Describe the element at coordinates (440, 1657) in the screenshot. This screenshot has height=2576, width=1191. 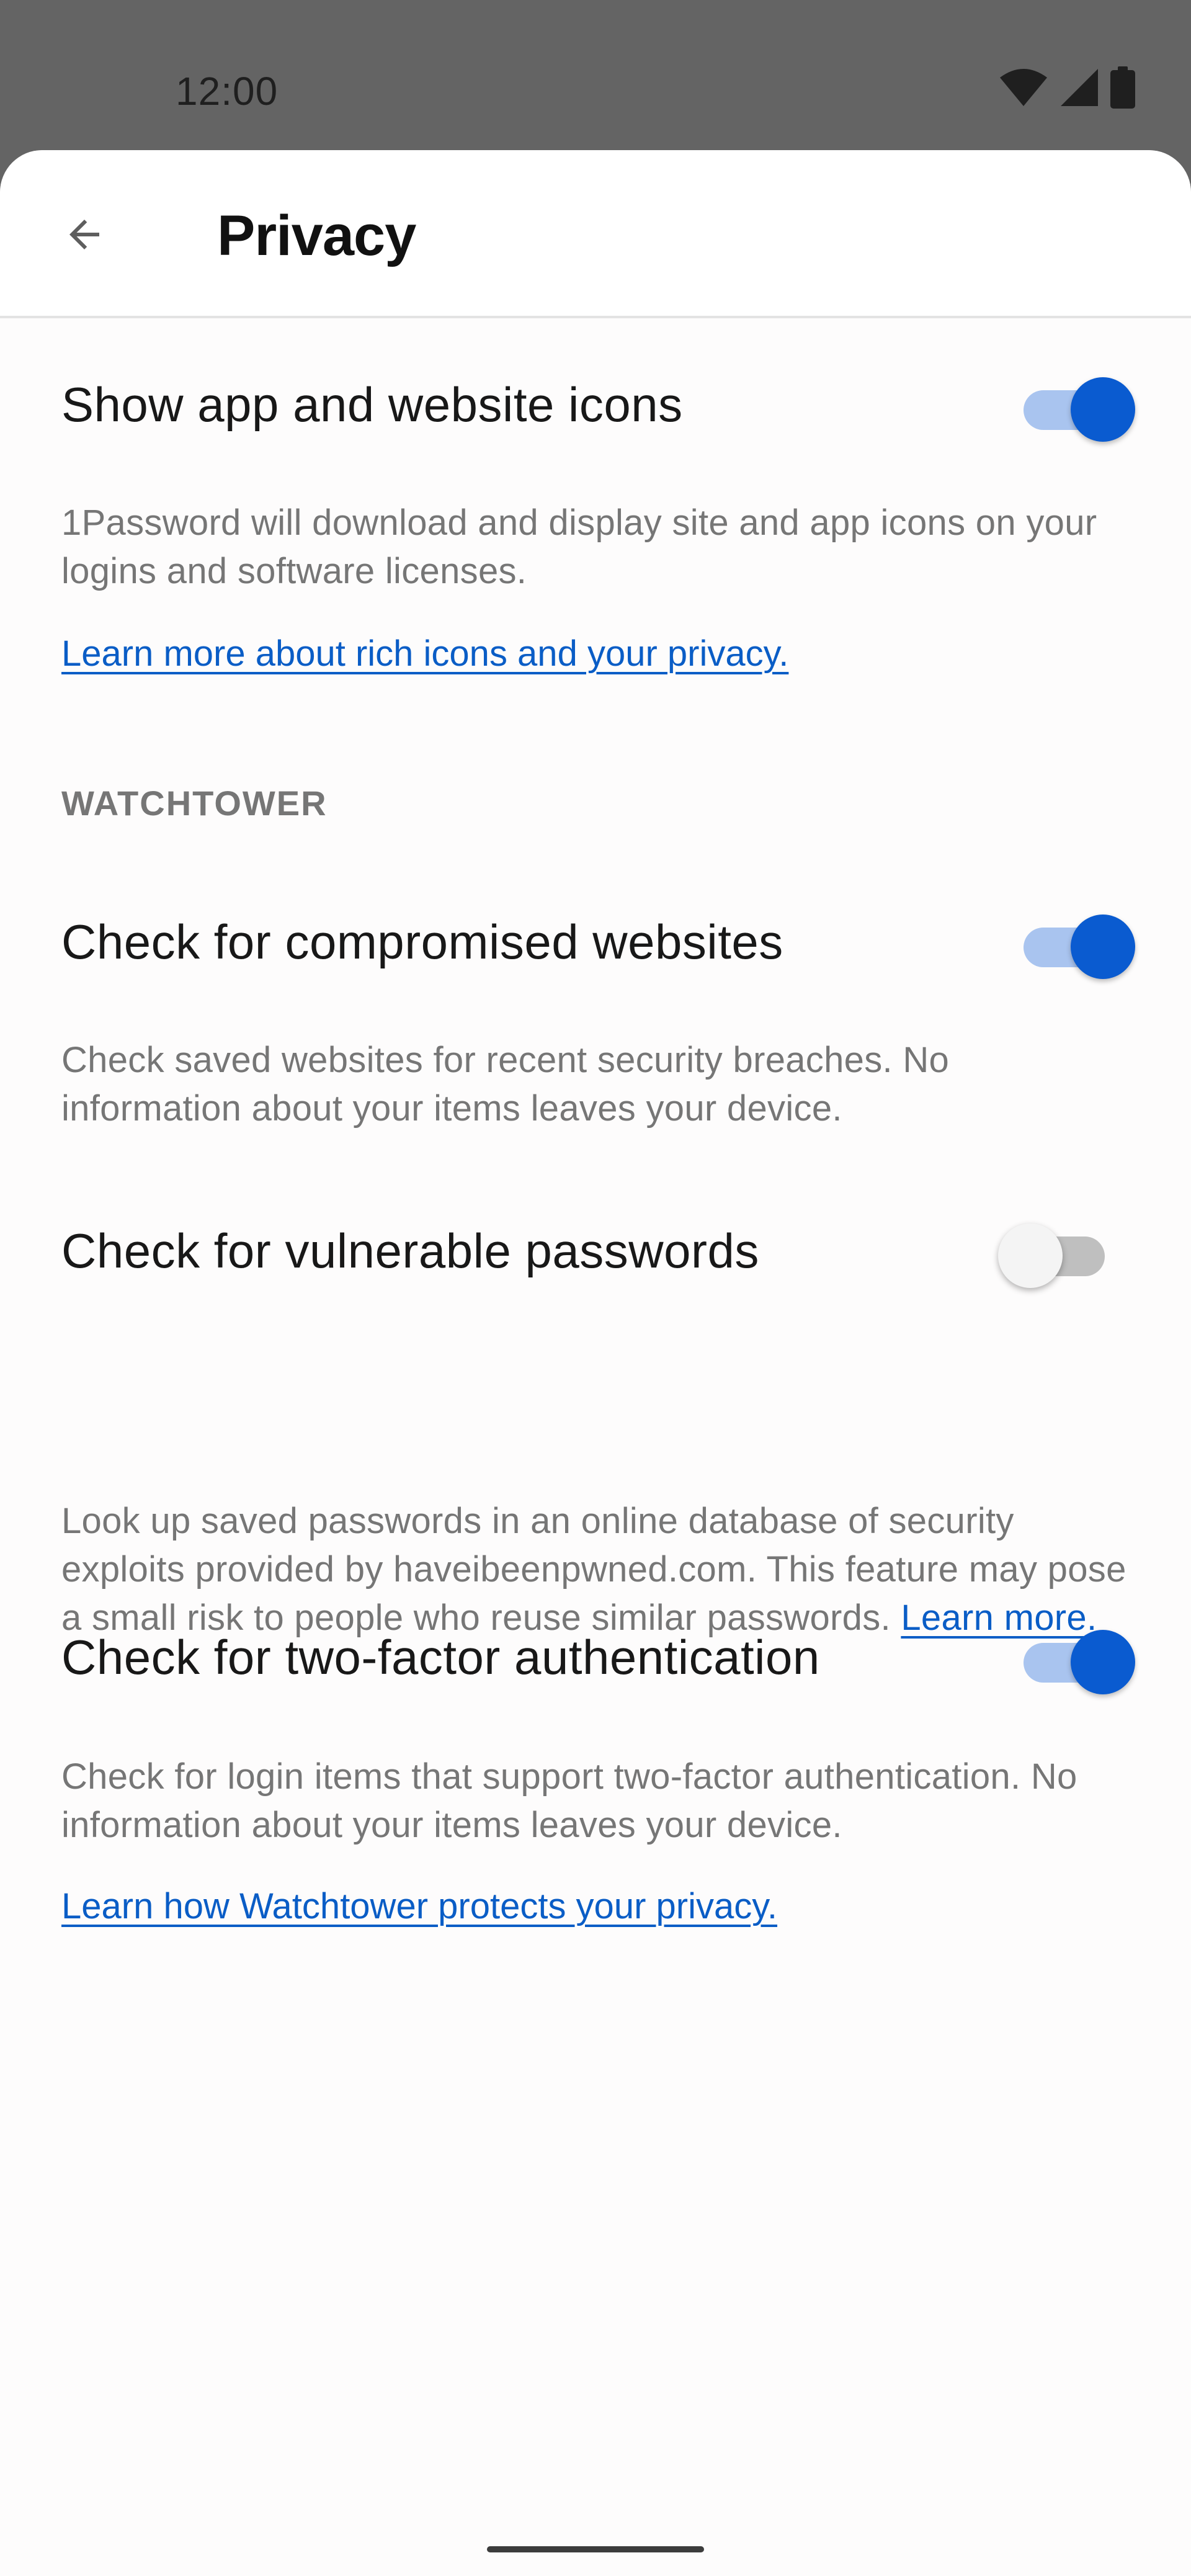
I see `setting-title-two-factor: Check for two-factor authentication` at that location.